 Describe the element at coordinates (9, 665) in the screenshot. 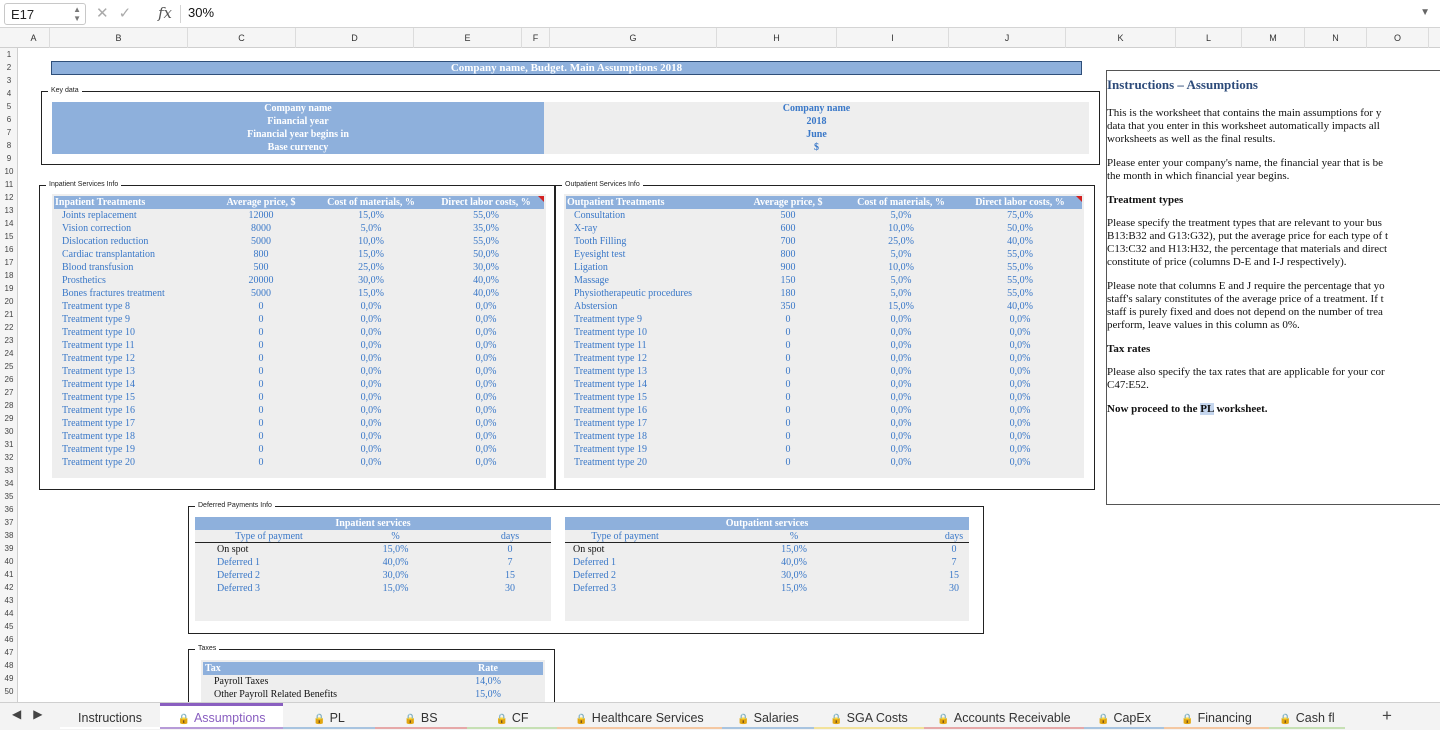

I see `row-header: 48` at that location.